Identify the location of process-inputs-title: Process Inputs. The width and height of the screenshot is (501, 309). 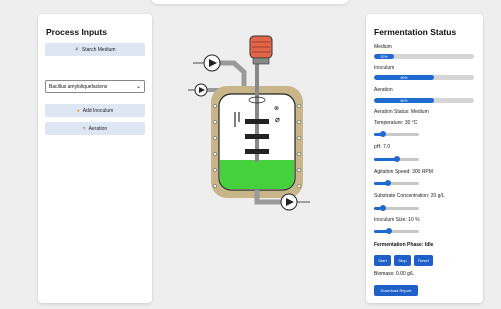
(76, 32).